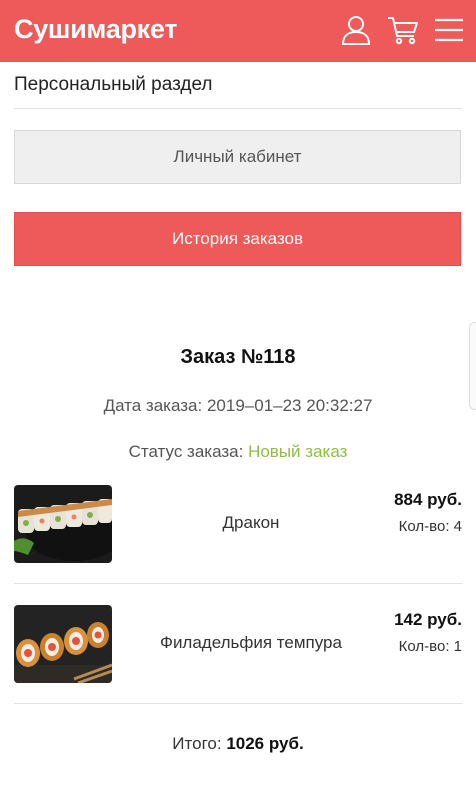  What do you see at coordinates (449, 30) in the screenshot?
I see `menu-icon` at bounding box center [449, 30].